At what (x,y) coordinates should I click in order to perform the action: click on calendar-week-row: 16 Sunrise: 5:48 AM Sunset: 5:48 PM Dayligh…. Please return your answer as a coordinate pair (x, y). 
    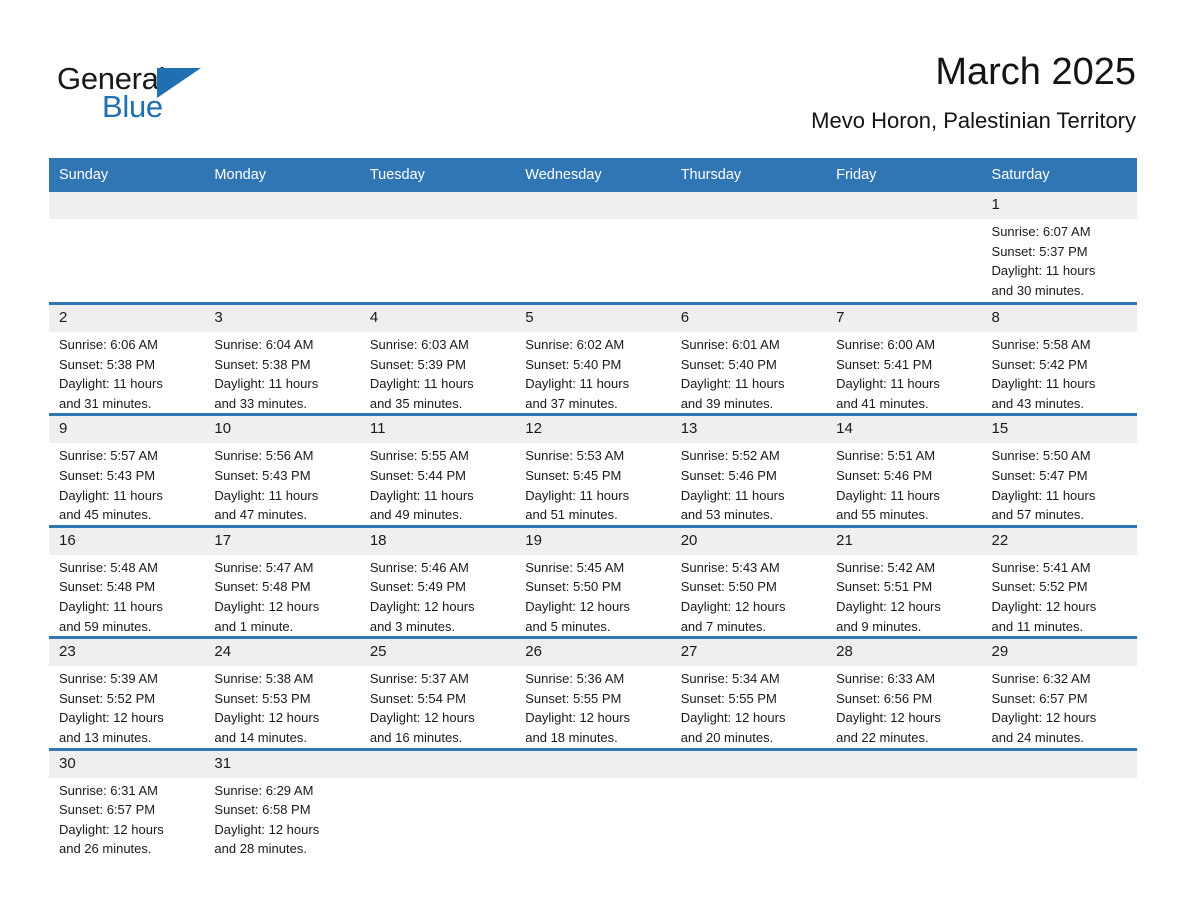
    Looking at the image, I should click on (593, 581).